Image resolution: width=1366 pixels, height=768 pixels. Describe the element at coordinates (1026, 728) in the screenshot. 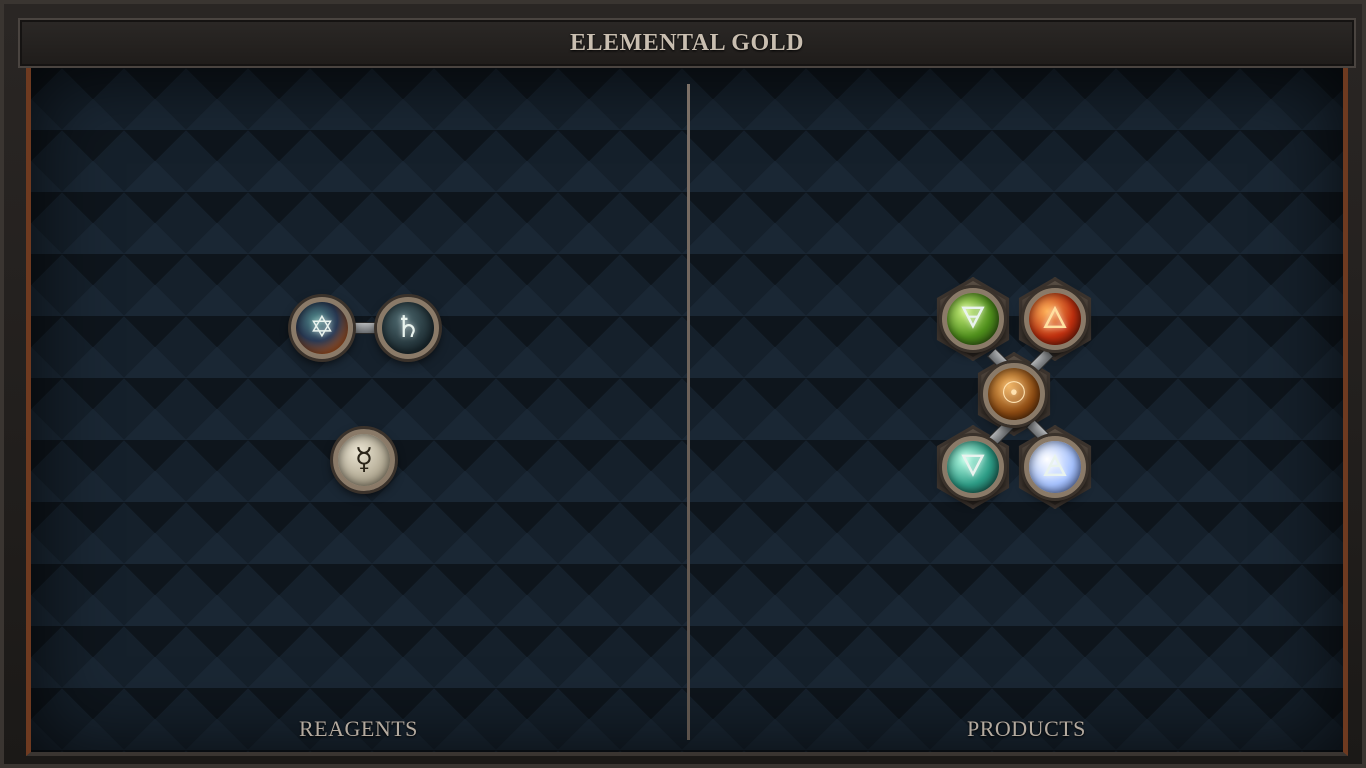

I see `products-label: PRODUCTS` at that location.